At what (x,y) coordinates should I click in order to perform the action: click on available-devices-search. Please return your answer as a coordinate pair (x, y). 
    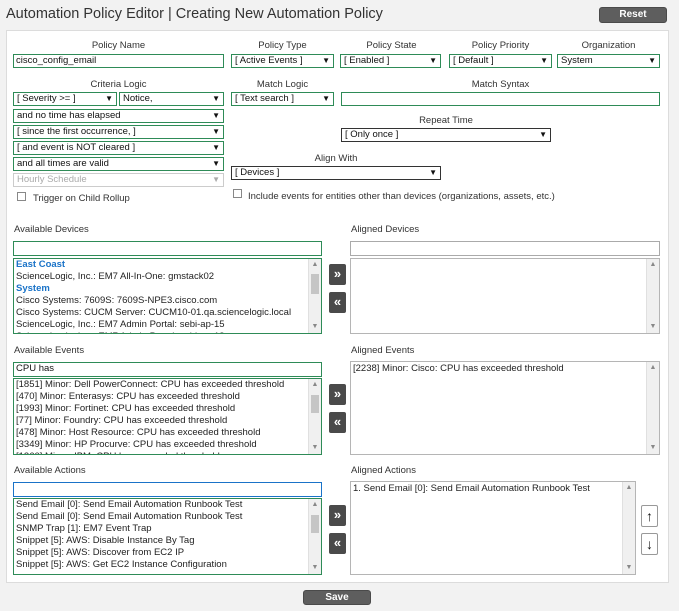
    Looking at the image, I should click on (167, 248).